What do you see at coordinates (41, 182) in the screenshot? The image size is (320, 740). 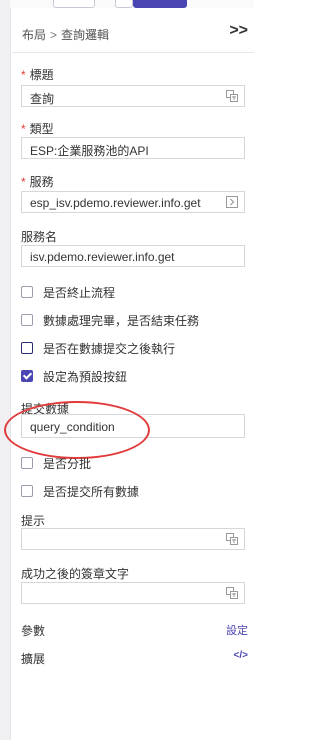 I see `service-label-text: 服務` at bounding box center [41, 182].